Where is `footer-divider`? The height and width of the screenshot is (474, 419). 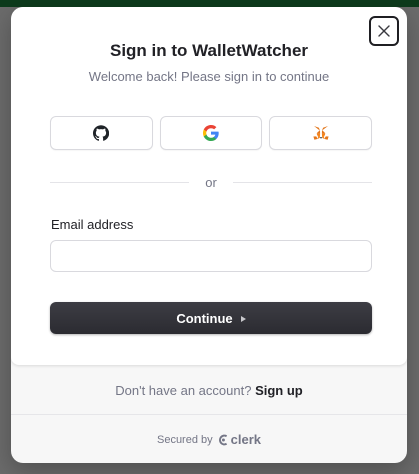 footer-divider is located at coordinates (209, 414).